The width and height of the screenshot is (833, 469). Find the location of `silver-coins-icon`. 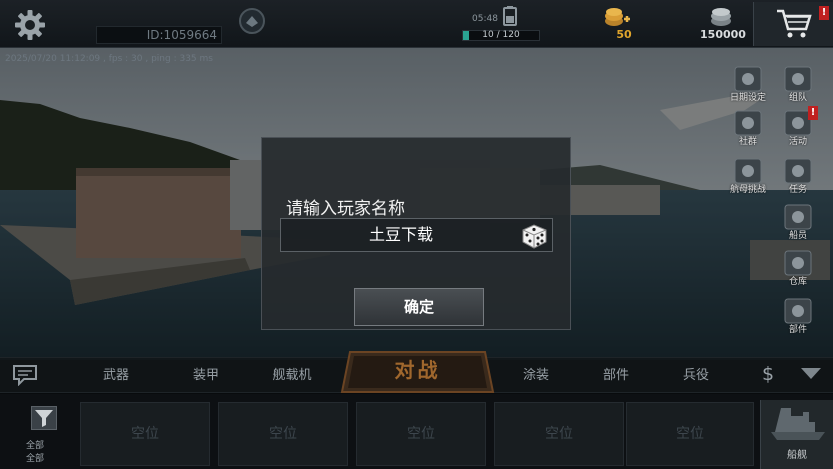

silver-coins-icon is located at coordinates (721, 17).